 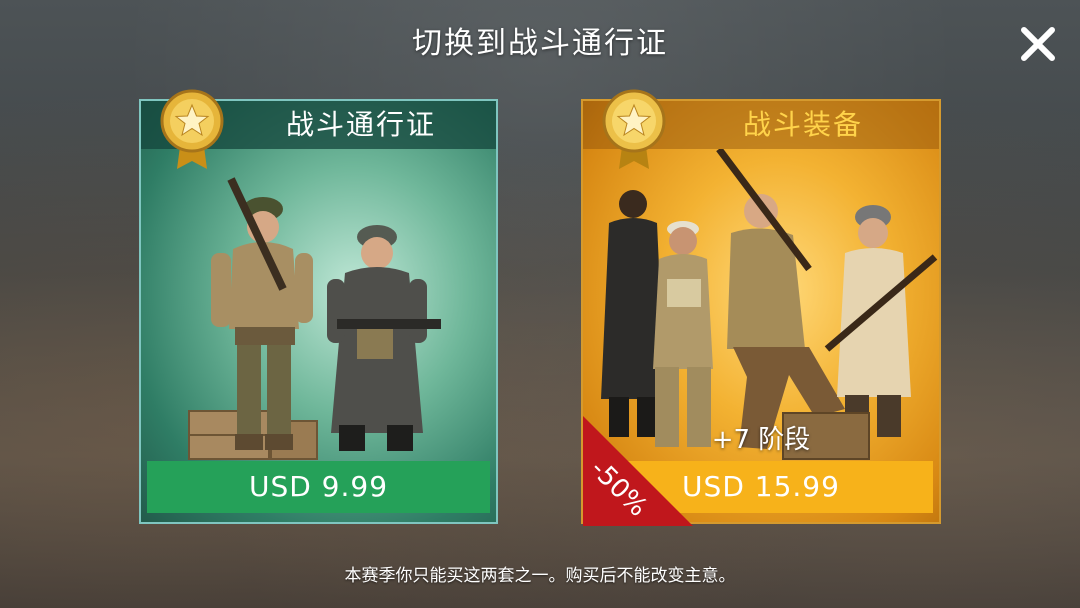 I want to click on dialog-title: 切换到战斗通行证, so click(x=540, y=43).